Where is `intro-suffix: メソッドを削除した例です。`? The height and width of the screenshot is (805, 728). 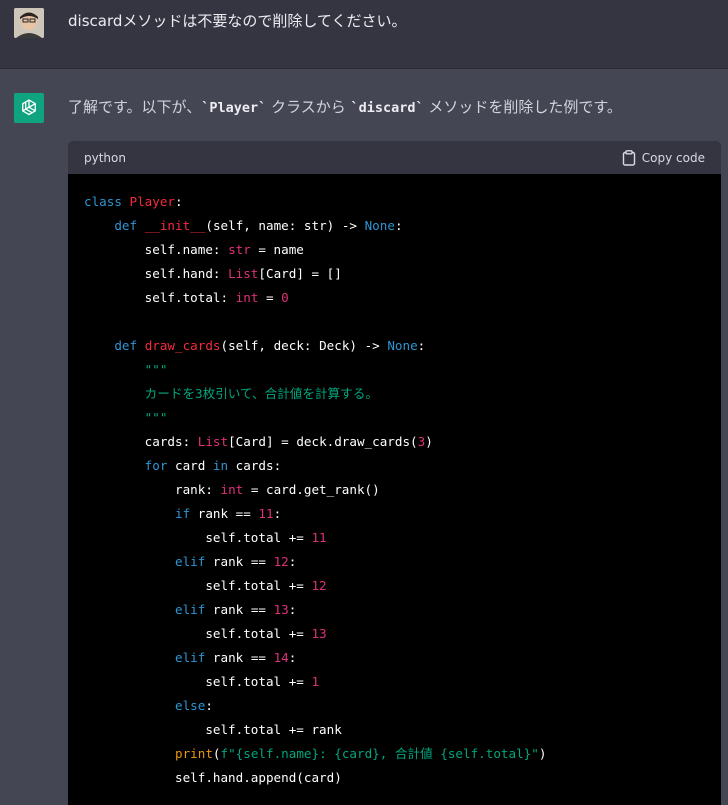 intro-suffix: メソッドを削除した例です。 is located at coordinates (522, 107).